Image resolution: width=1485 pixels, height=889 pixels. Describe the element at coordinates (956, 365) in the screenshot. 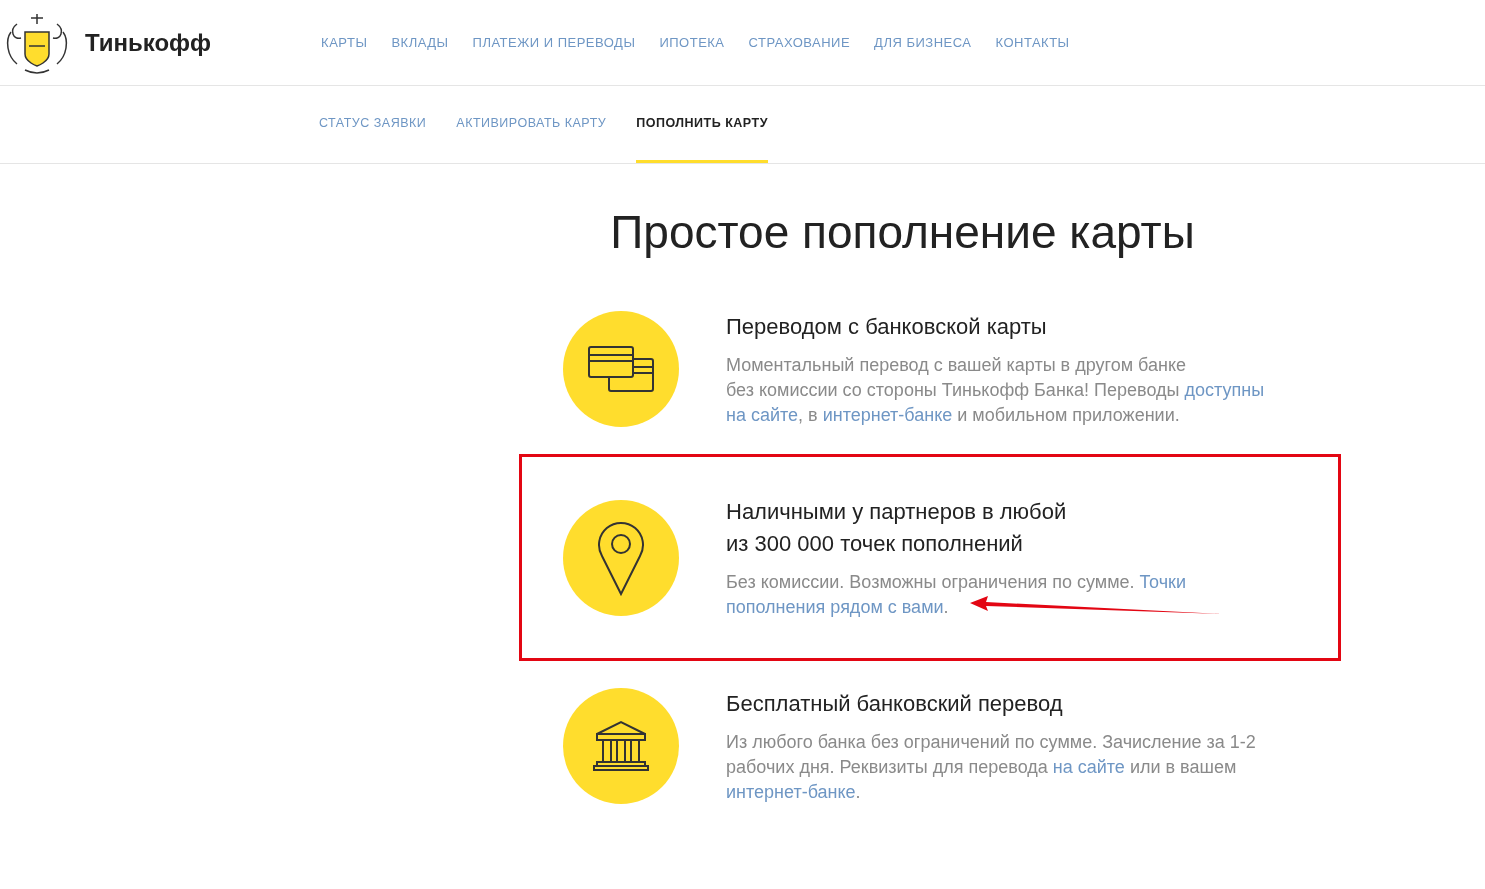

I see `description-text: Моментальный перевод с вашей карты в другом банке` at that location.